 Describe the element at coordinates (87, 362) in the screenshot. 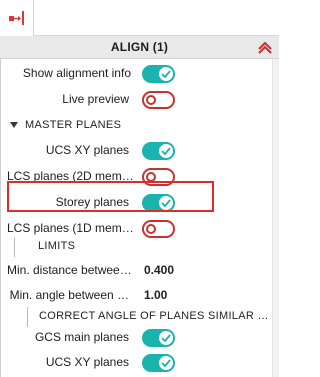

I see `ucs-xy-planes-2-label: UCS XY planes` at that location.